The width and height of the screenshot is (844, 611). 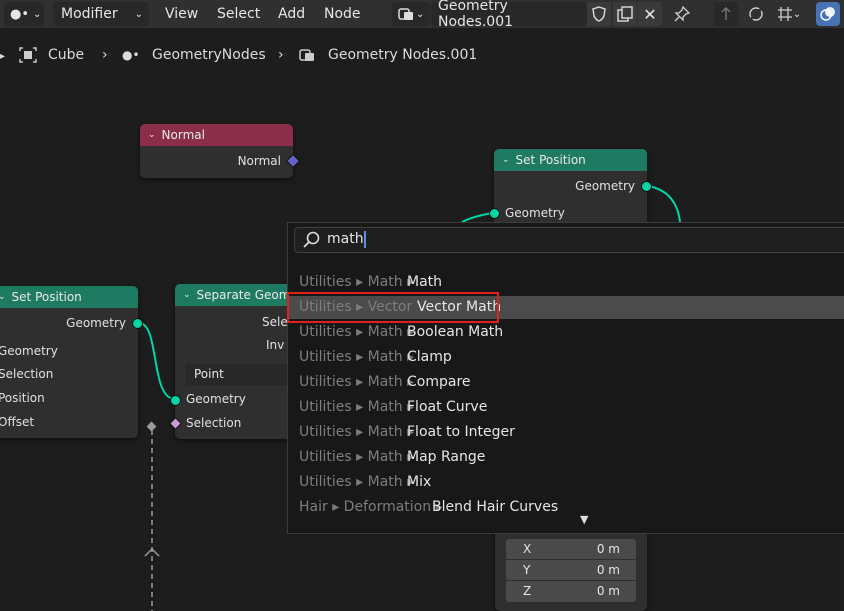 I want to click on vector-x-field: X 0 m, so click(x=571, y=549).